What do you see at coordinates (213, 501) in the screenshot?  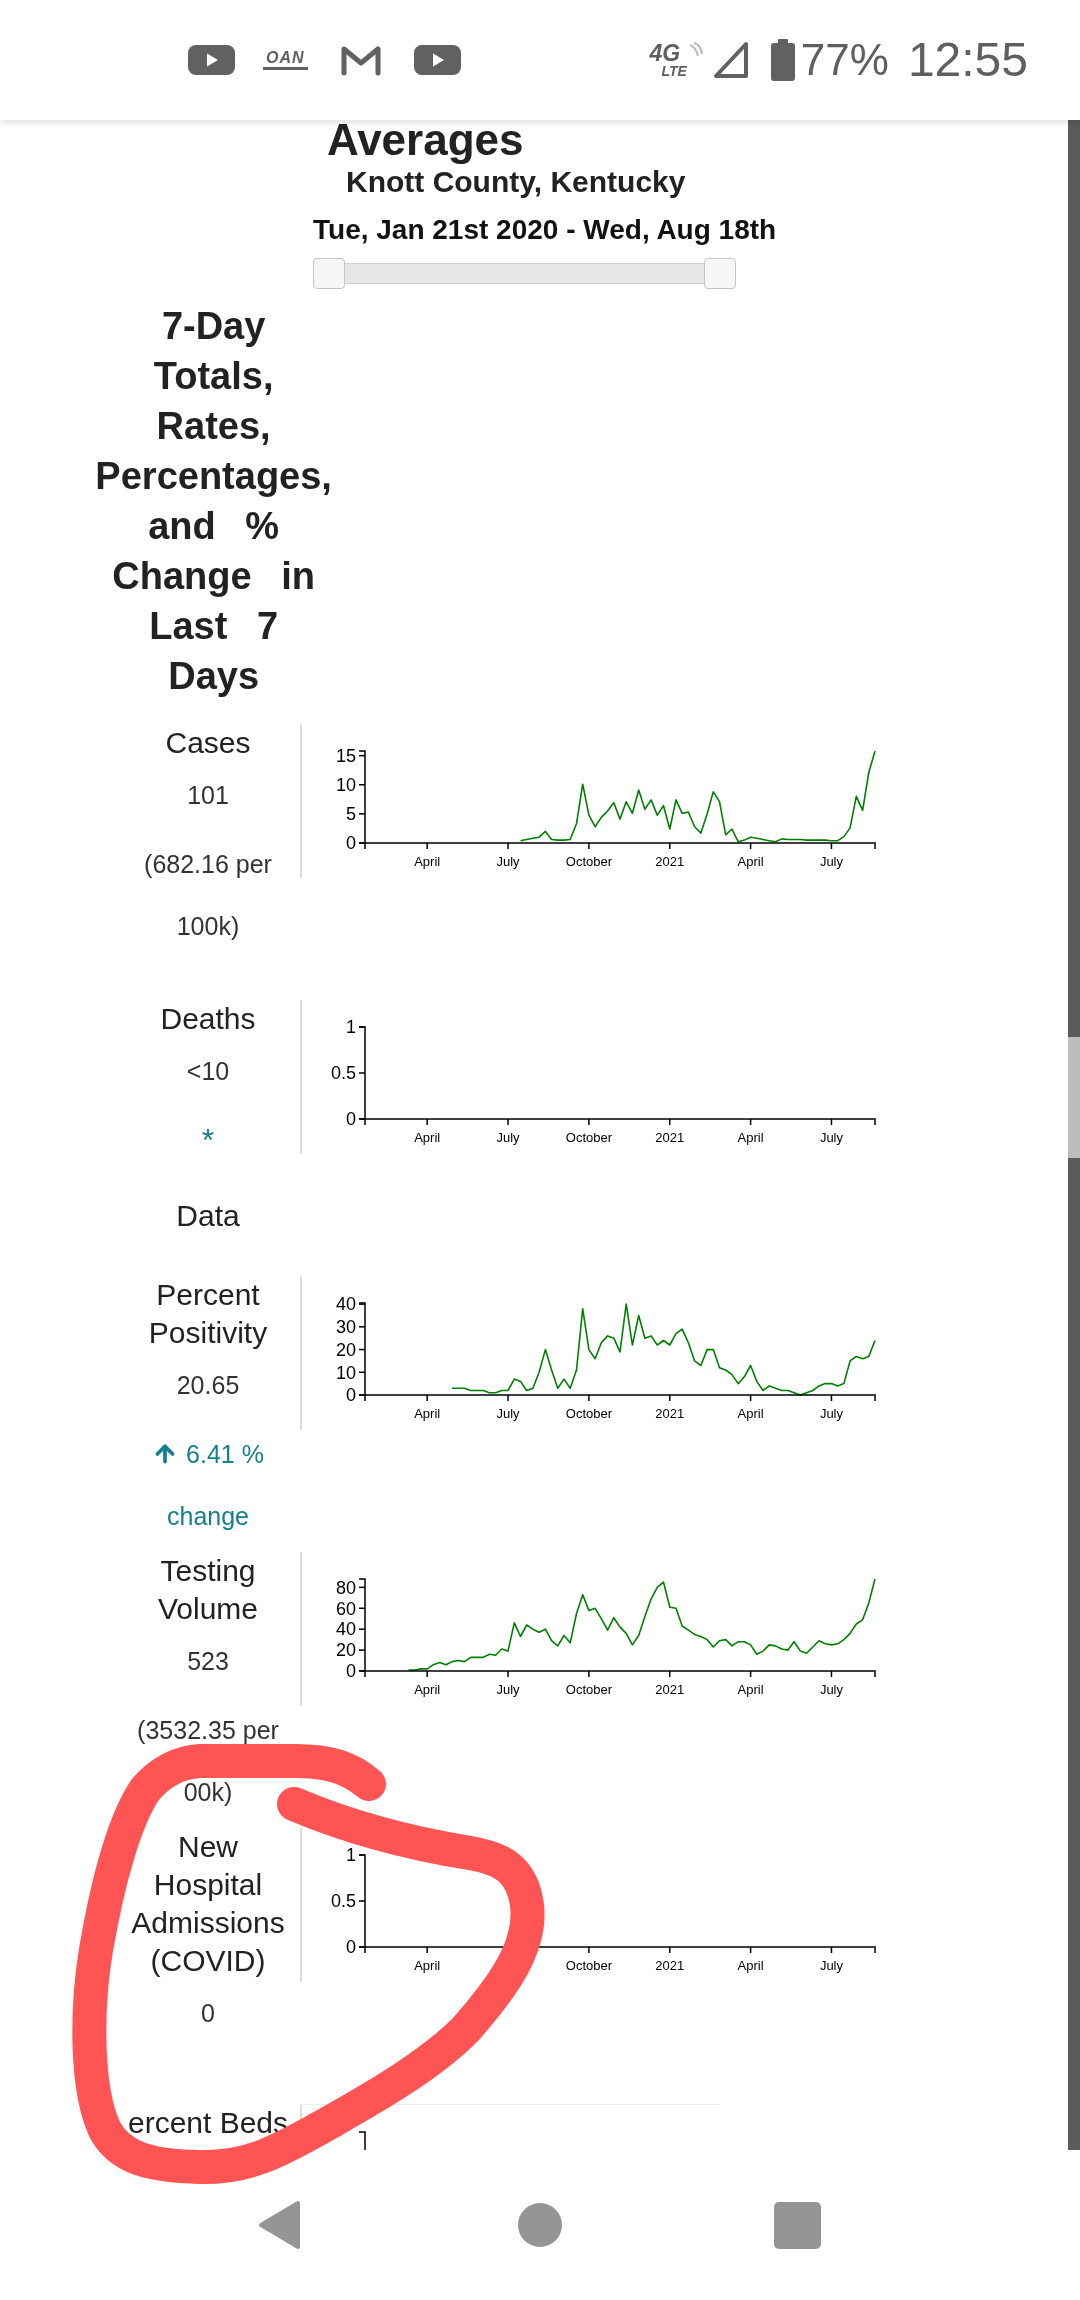 I see `section-heading: 7-Day Totals, Rates, Percentages, and % Change in Last 7 Days` at bounding box center [213, 501].